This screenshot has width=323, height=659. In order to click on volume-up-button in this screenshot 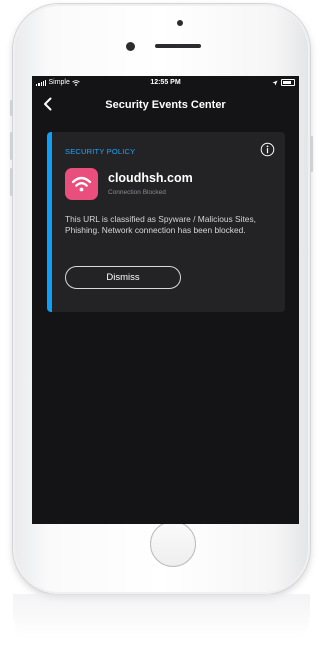, I will do `click(11, 146)`.